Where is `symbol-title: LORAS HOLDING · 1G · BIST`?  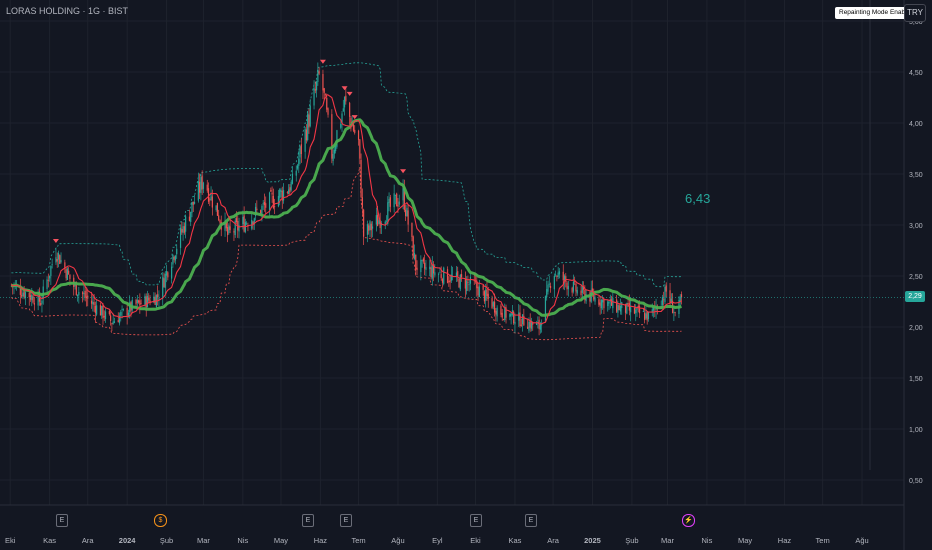
symbol-title: LORAS HOLDING · 1G · BIST is located at coordinates (67, 11).